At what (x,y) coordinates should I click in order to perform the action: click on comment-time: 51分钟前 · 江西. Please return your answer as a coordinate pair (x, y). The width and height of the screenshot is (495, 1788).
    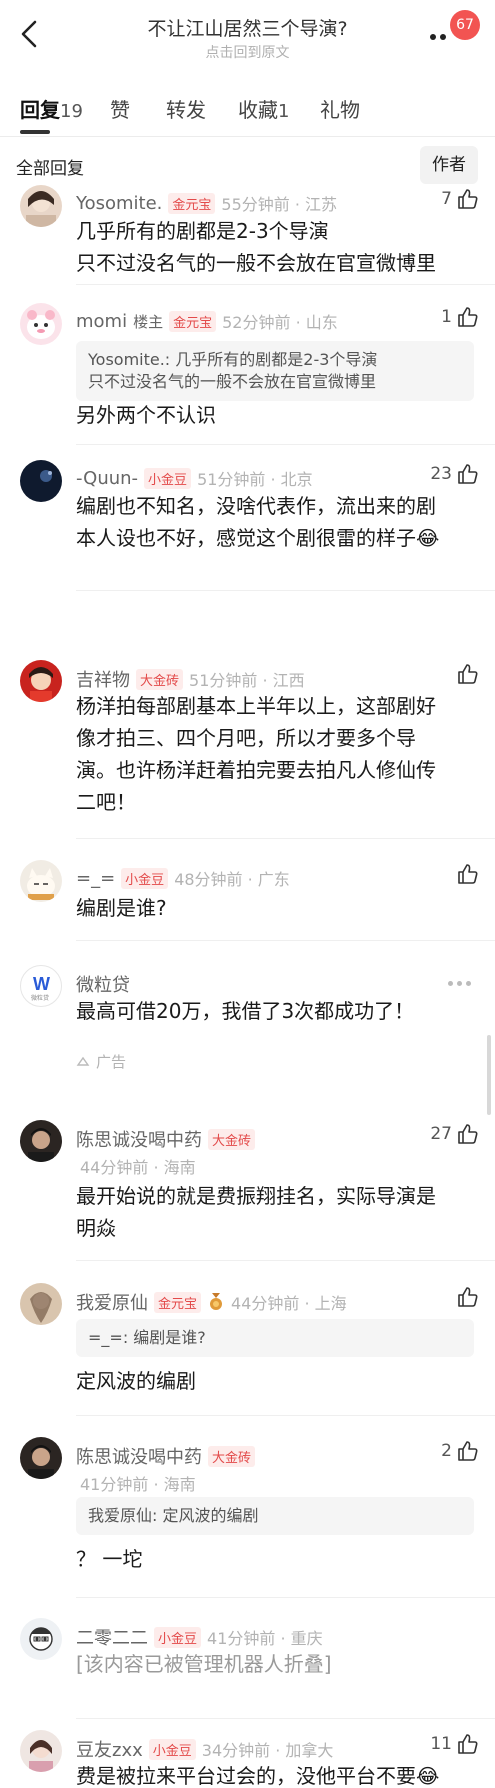
    Looking at the image, I should click on (247, 680).